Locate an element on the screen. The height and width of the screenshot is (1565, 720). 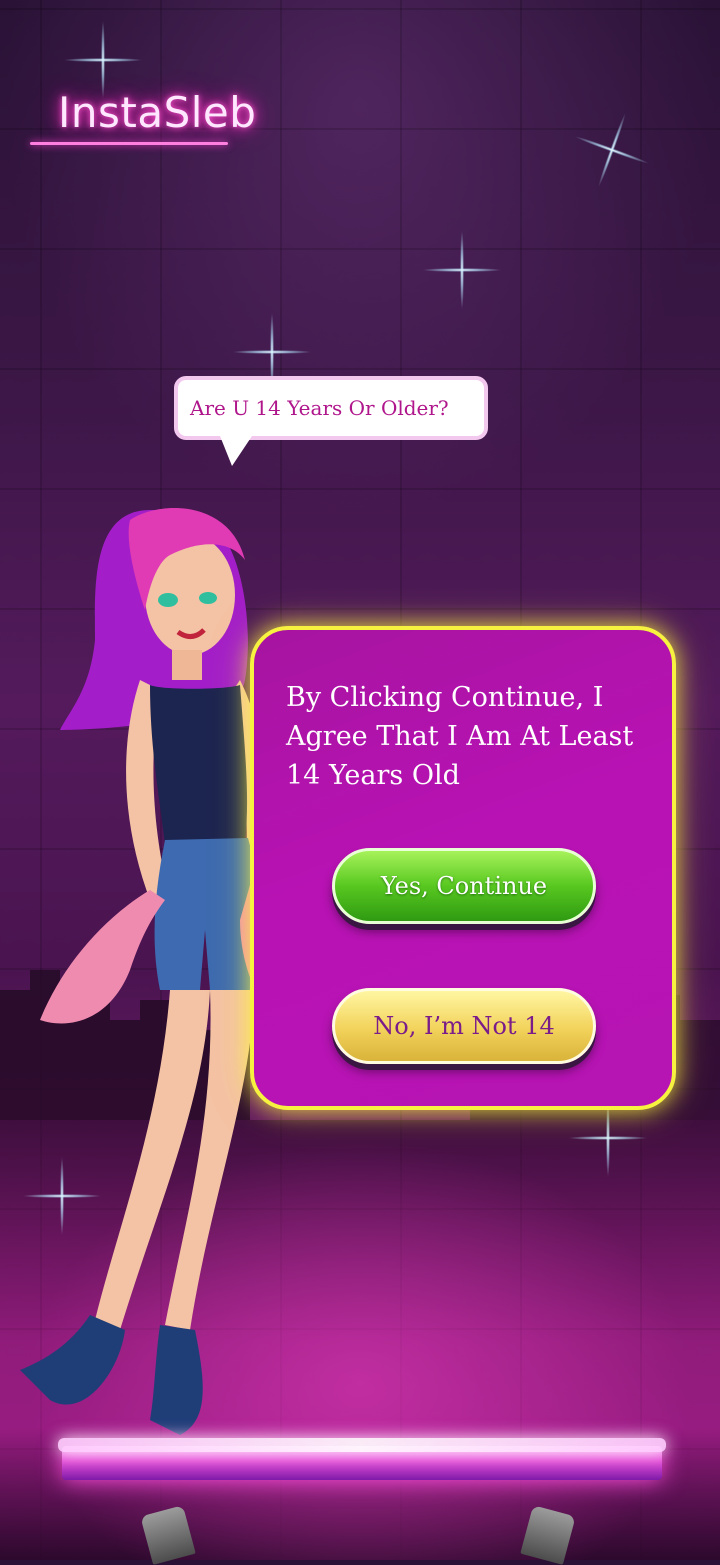
speech-bubble: Are U 14 Years Or Older? is located at coordinates (331, 408).